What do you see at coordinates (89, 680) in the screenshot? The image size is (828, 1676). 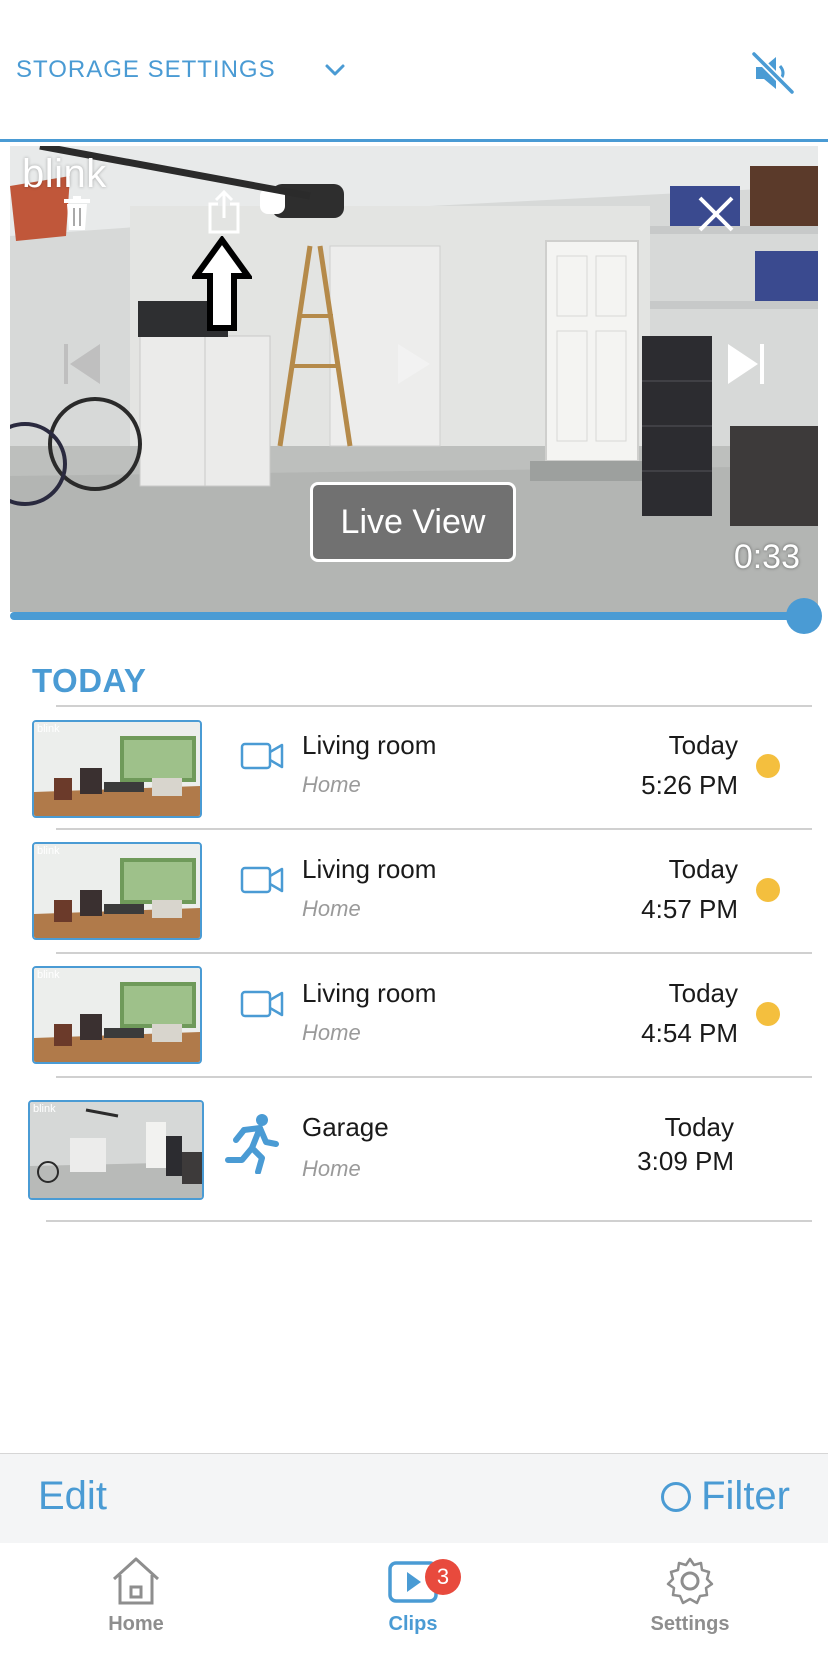 I see `section-title-today: TODAY` at bounding box center [89, 680].